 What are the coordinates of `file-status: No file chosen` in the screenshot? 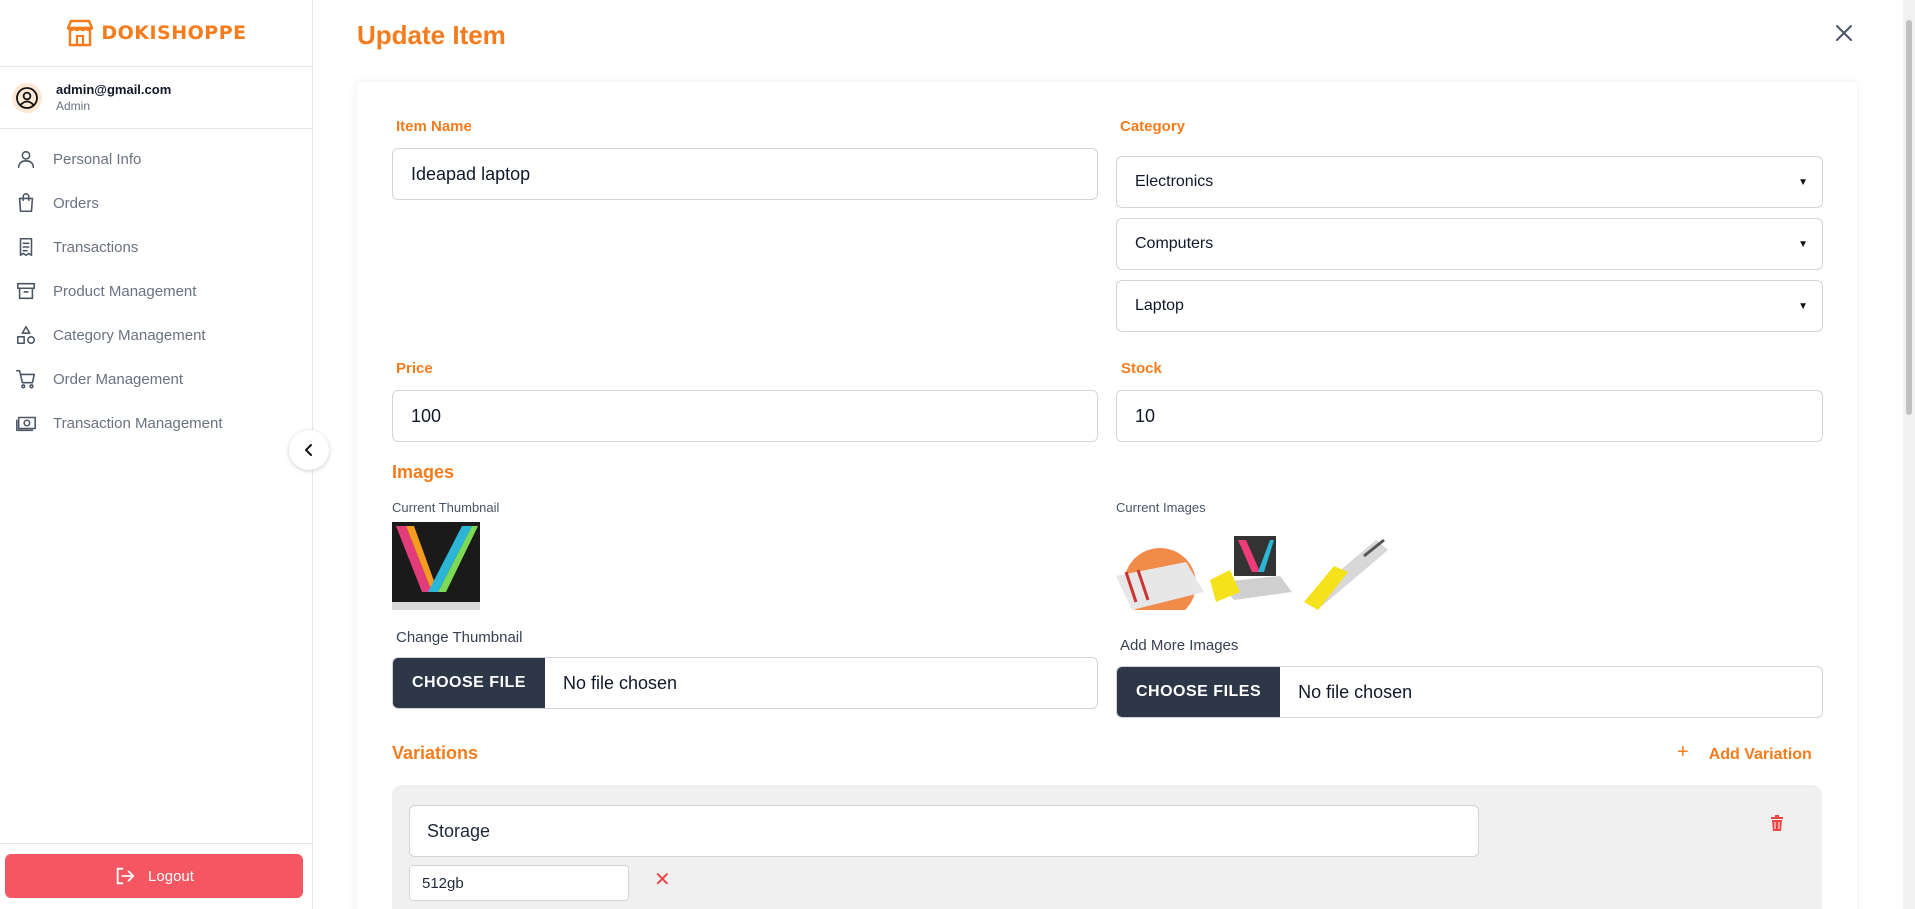 It's located at (620, 682).